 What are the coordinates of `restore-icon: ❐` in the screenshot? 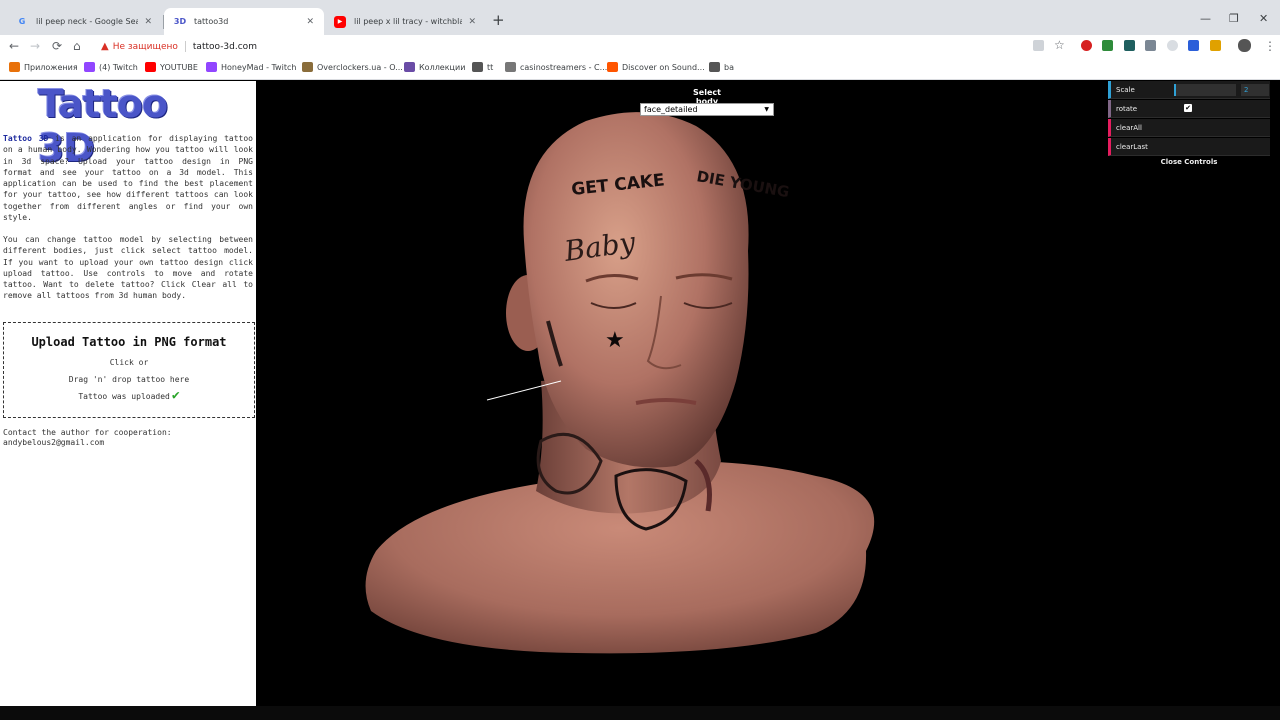 It's located at (1234, 18).